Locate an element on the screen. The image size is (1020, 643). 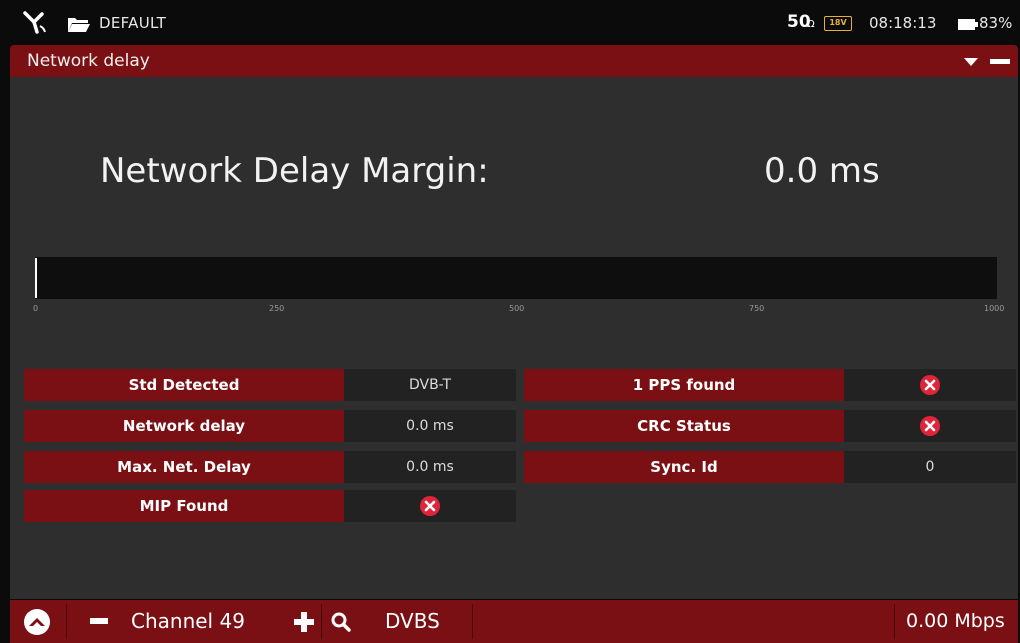
row-crc-status: CRC Status is located at coordinates (770, 426).